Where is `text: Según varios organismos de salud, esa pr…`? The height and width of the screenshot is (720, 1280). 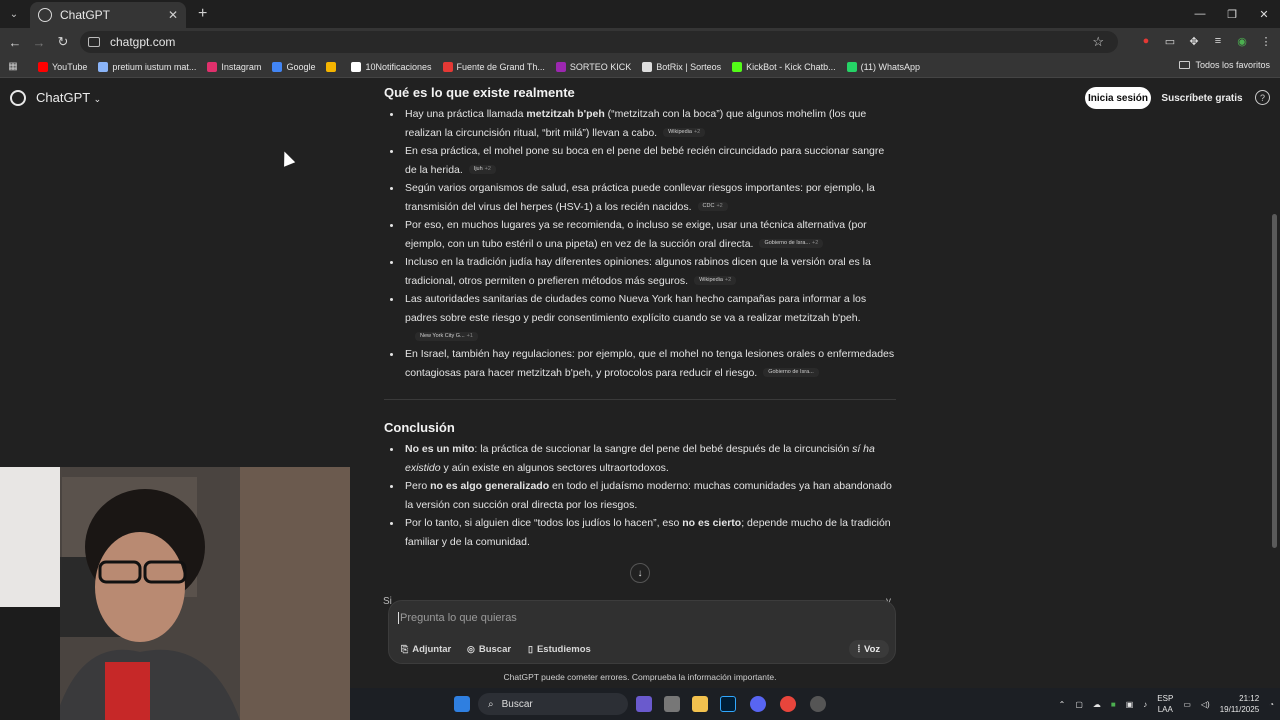
text: Según varios organismos de salud, esa pr… is located at coordinates (640, 197).